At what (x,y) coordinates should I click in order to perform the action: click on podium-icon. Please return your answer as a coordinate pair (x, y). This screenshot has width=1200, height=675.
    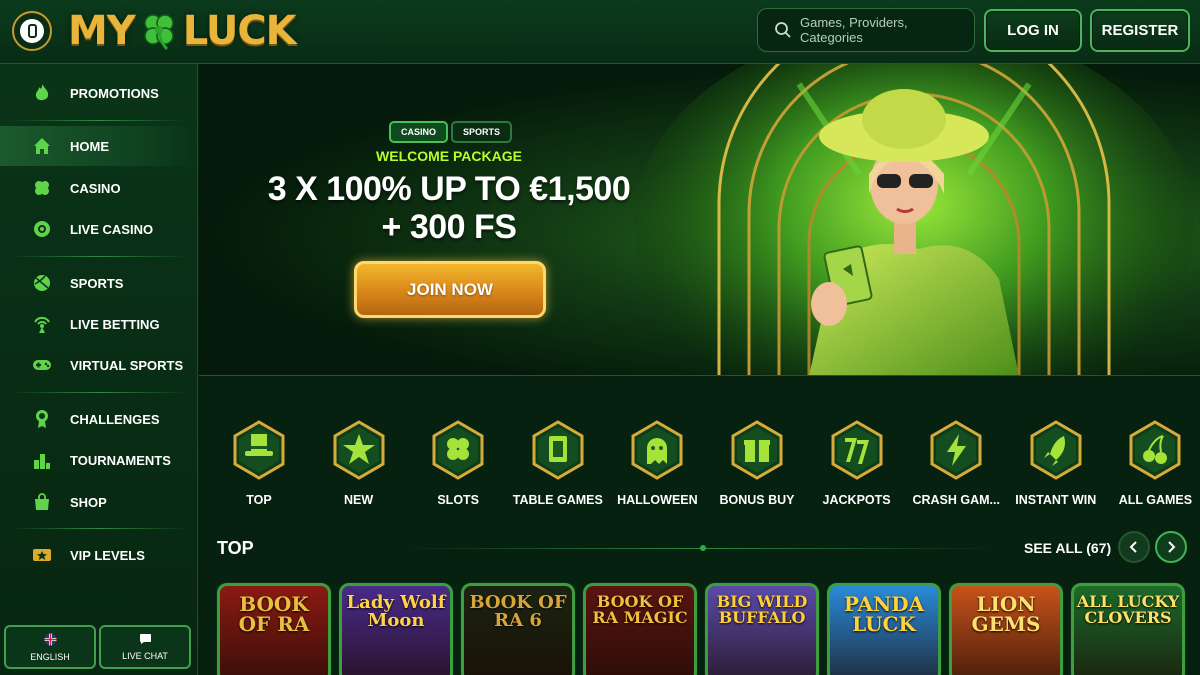
    Looking at the image, I should click on (42, 460).